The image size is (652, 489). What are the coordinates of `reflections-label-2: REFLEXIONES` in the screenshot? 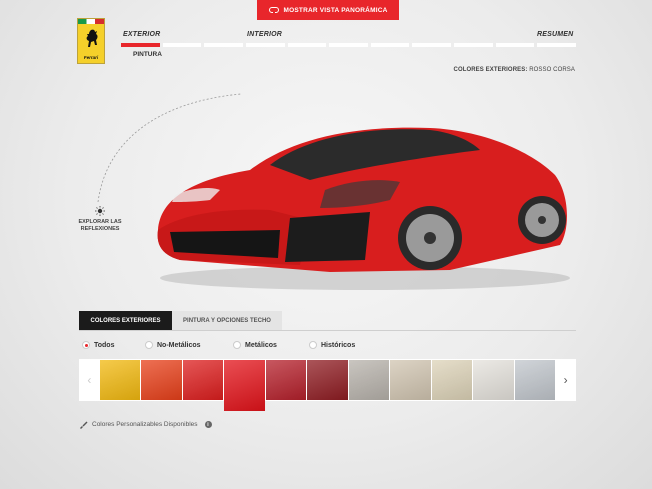 It's located at (100, 229).